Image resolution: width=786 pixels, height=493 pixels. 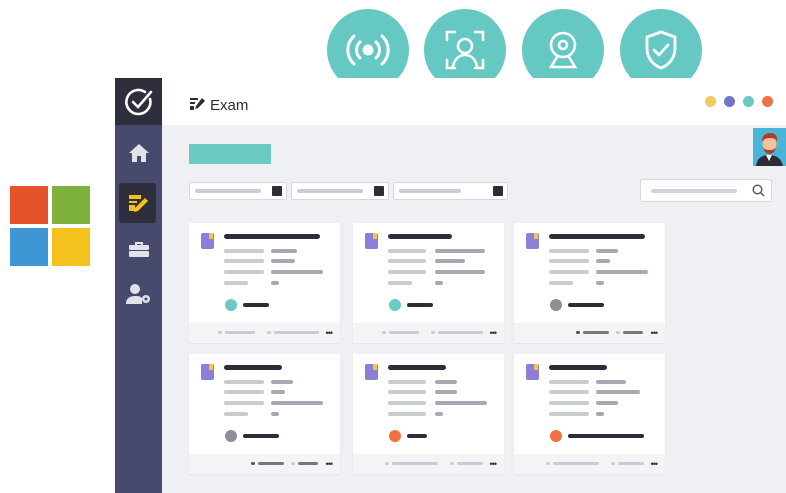 What do you see at coordinates (230, 154) in the screenshot?
I see `banner-block` at bounding box center [230, 154].